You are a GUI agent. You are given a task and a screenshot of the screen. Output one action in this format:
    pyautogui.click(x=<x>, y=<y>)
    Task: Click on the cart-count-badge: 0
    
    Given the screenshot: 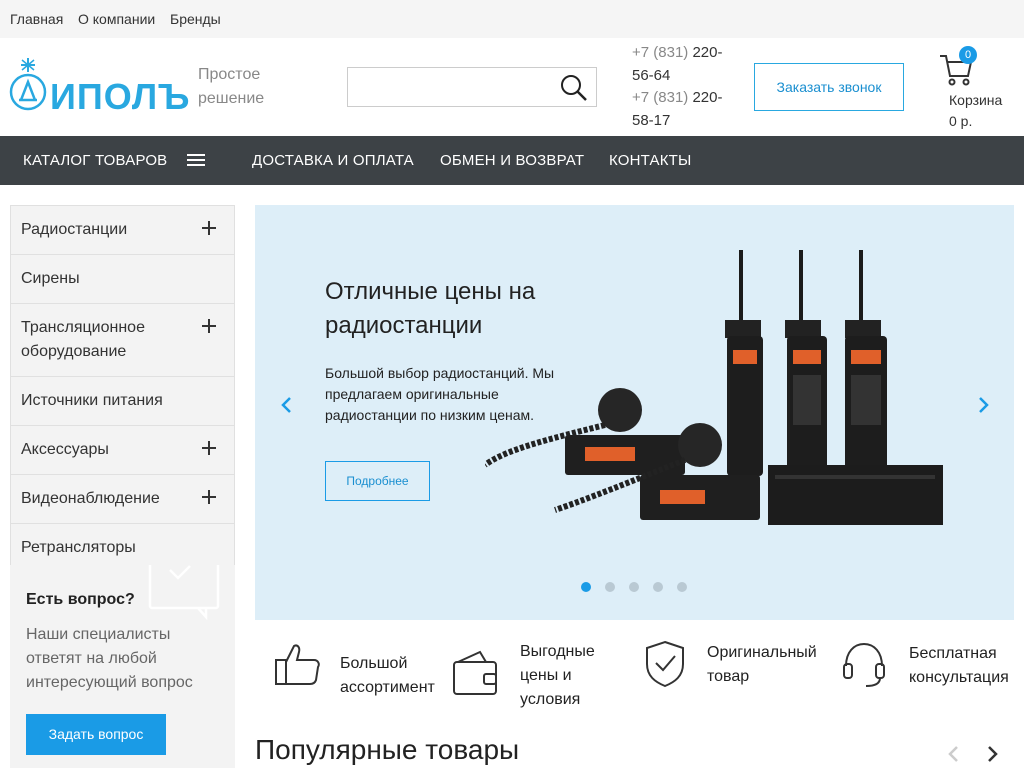 What is the action you would take?
    pyautogui.click(x=968, y=55)
    